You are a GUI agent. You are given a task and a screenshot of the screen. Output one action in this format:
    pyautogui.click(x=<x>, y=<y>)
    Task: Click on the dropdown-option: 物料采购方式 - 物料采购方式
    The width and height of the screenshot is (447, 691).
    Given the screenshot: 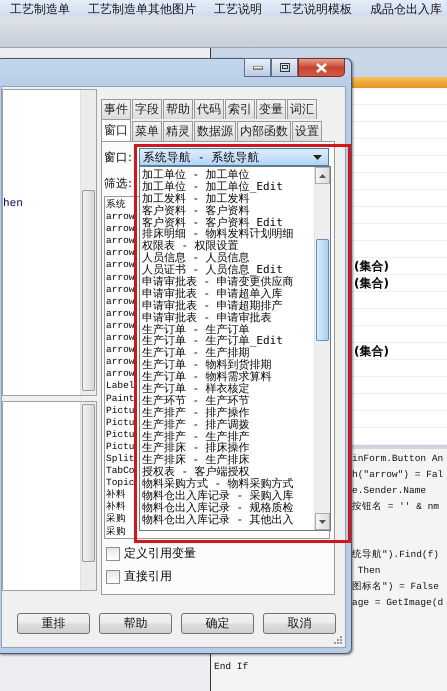 What is the action you would take?
    pyautogui.click(x=218, y=484)
    